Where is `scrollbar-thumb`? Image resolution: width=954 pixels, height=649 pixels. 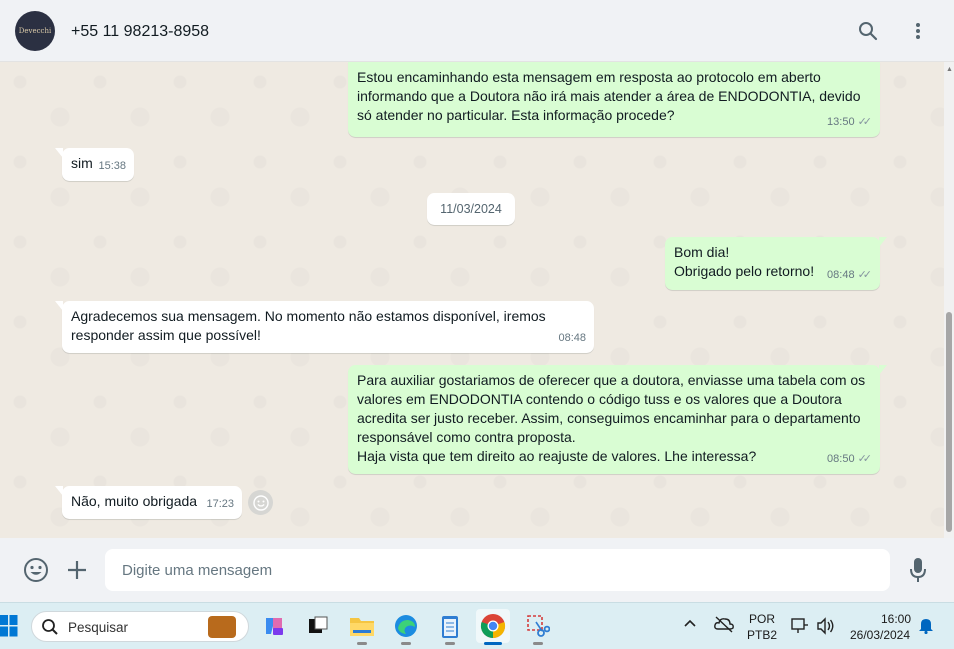 scrollbar-thumb is located at coordinates (949, 422).